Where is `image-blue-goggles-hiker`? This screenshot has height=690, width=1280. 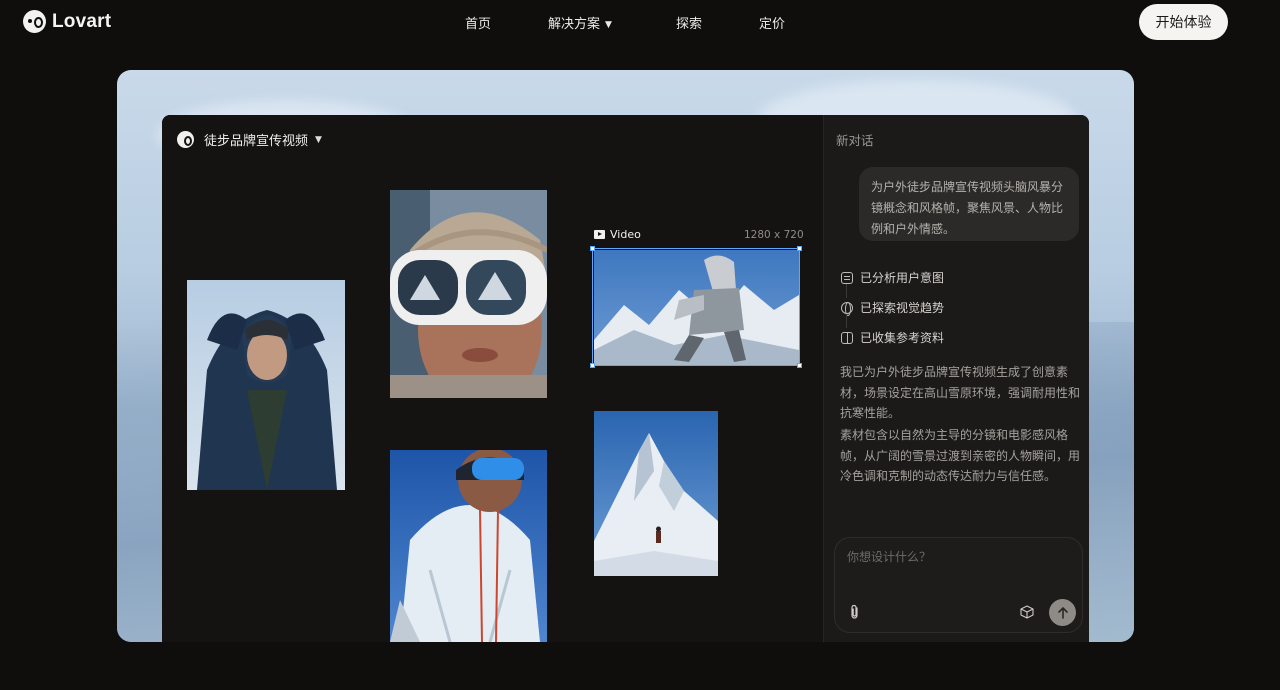 image-blue-goggles-hiker is located at coordinates (468, 546).